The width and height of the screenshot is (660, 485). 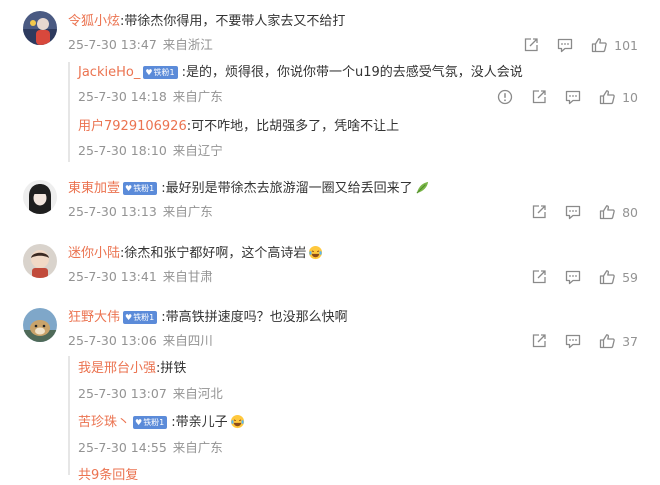 I want to click on like-count: 101, so click(x=626, y=45).